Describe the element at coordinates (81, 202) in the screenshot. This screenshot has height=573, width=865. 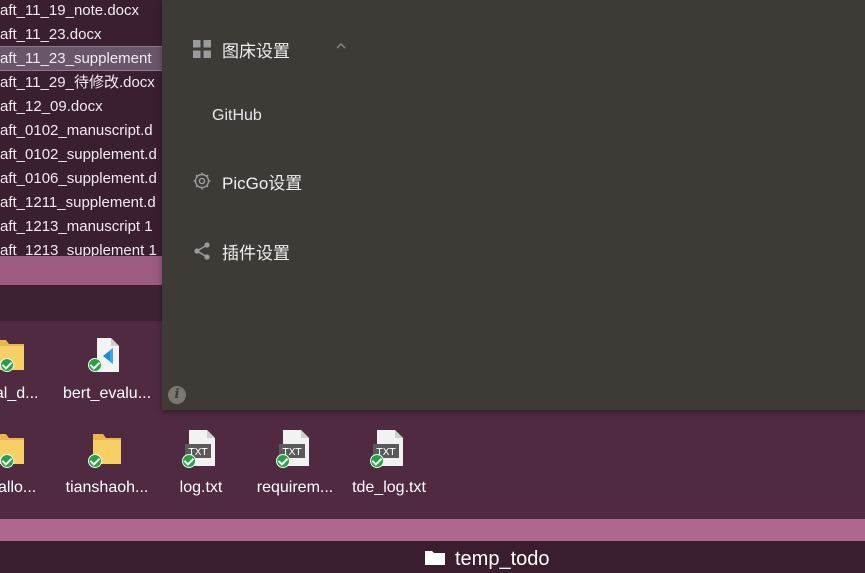
I see `file-list-item: aft_1211_supplement.d` at that location.